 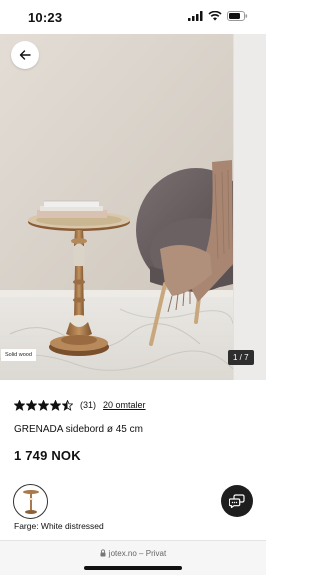 I want to click on rating-row: (31) 20 omtaler, so click(x=80, y=405).